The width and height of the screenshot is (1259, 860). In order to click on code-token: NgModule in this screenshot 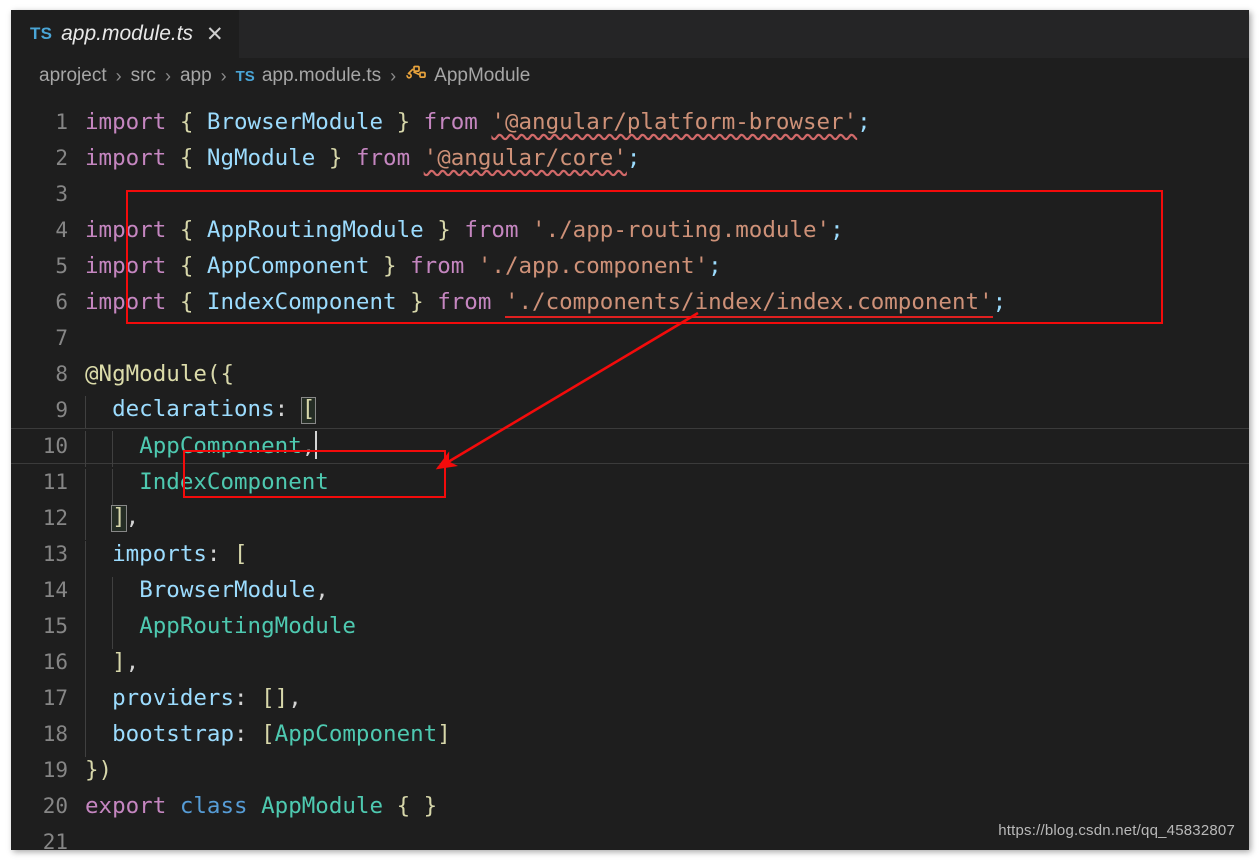, I will do `click(261, 158)`.